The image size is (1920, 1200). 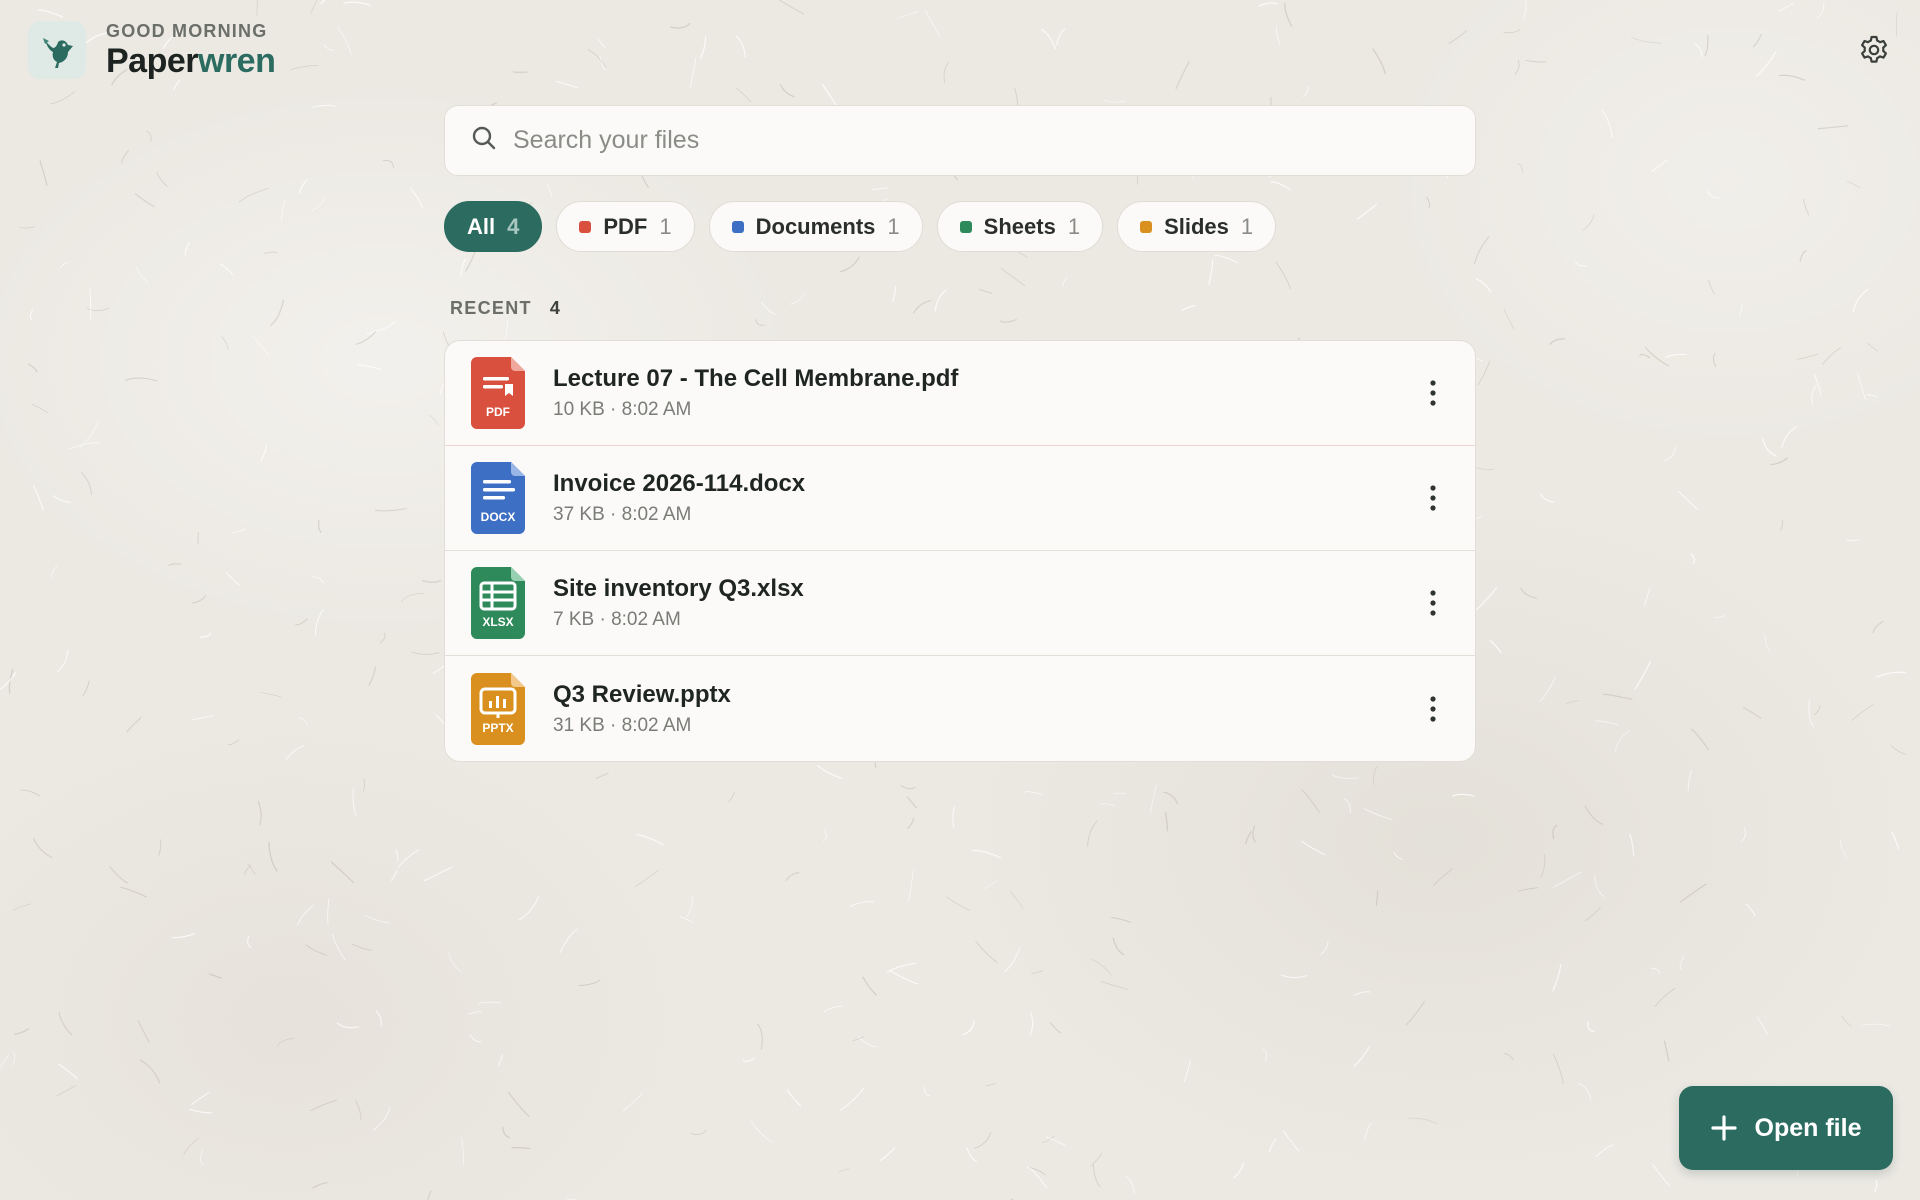 I want to click on documents-color-dot, so click(x=737, y=226).